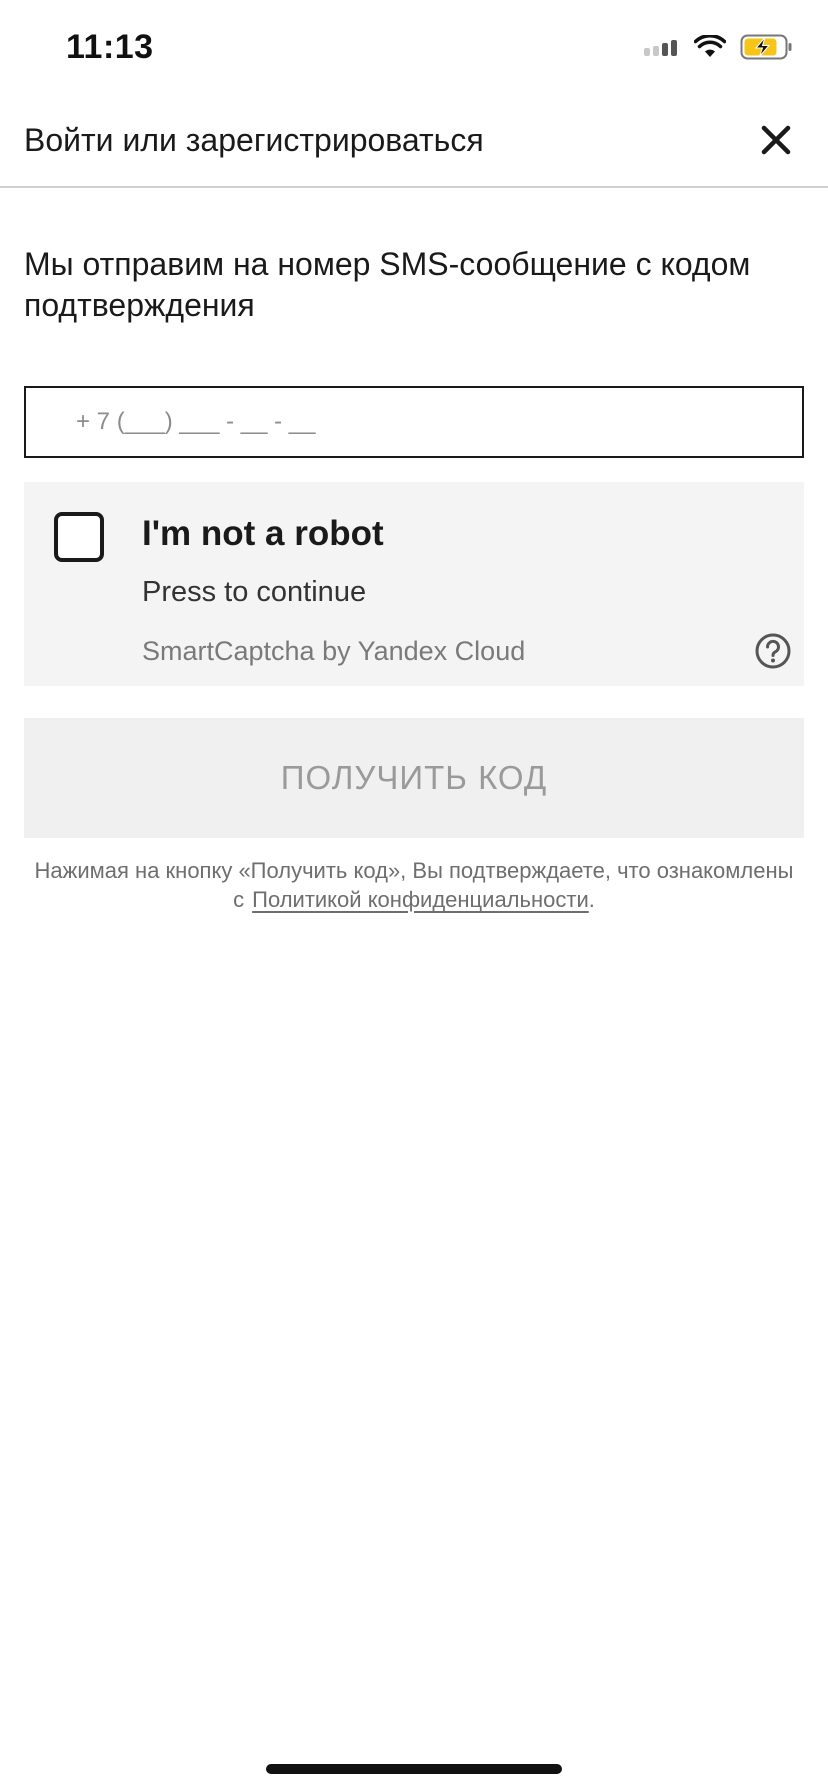 Image resolution: width=828 pixels, height=1792 pixels. I want to click on status-bar: 11:13, so click(414, 50).